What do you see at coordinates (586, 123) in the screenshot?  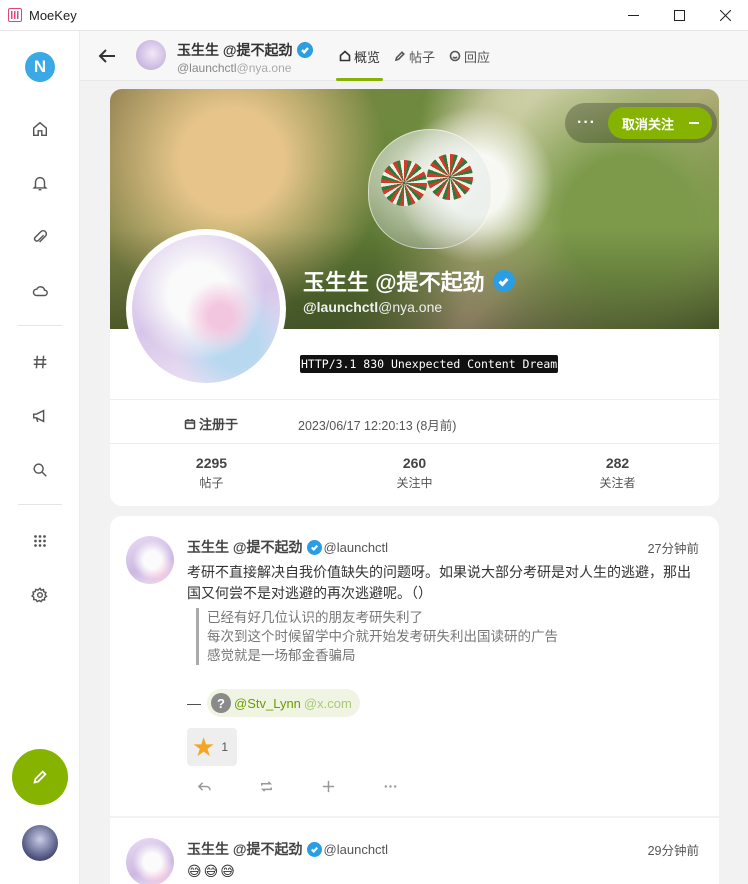 I see `more-menu-button: ···` at bounding box center [586, 123].